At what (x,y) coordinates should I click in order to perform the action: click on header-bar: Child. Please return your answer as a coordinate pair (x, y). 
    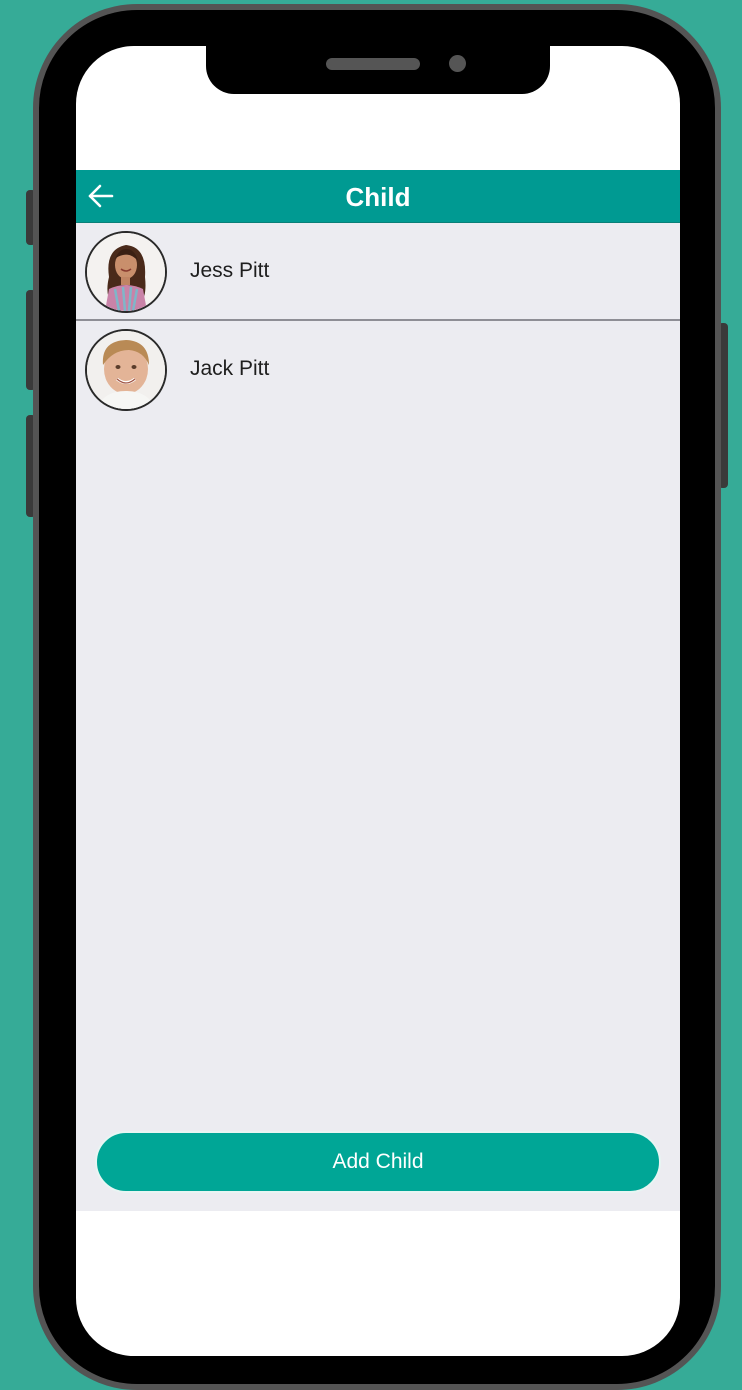
    Looking at the image, I should click on (378, 196).